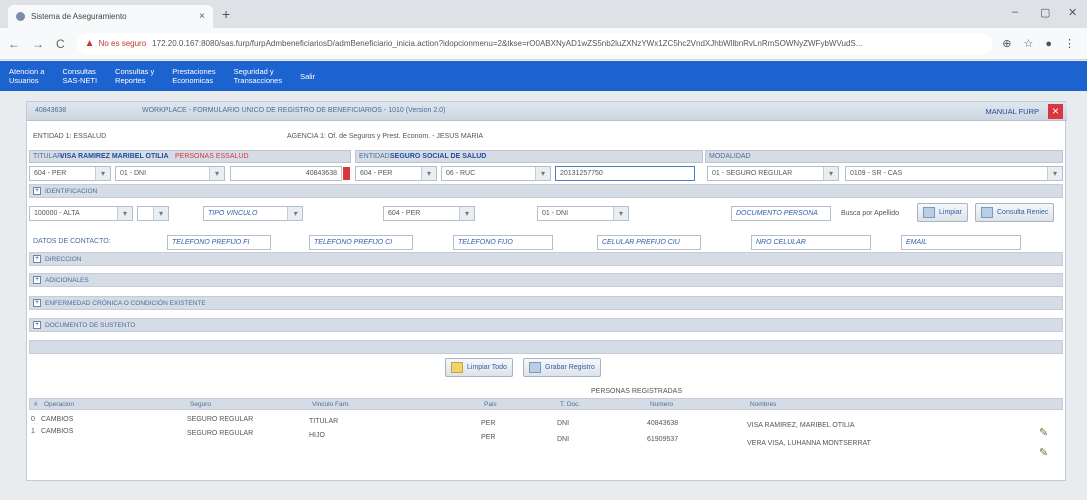 Image resolution: width=1087 pixels, height=500 pixels. What do you see at coordinates (396, 173) in the screenshot?
I see `ent-pais-select: 604 - PER` at bounding box center [396, 173].